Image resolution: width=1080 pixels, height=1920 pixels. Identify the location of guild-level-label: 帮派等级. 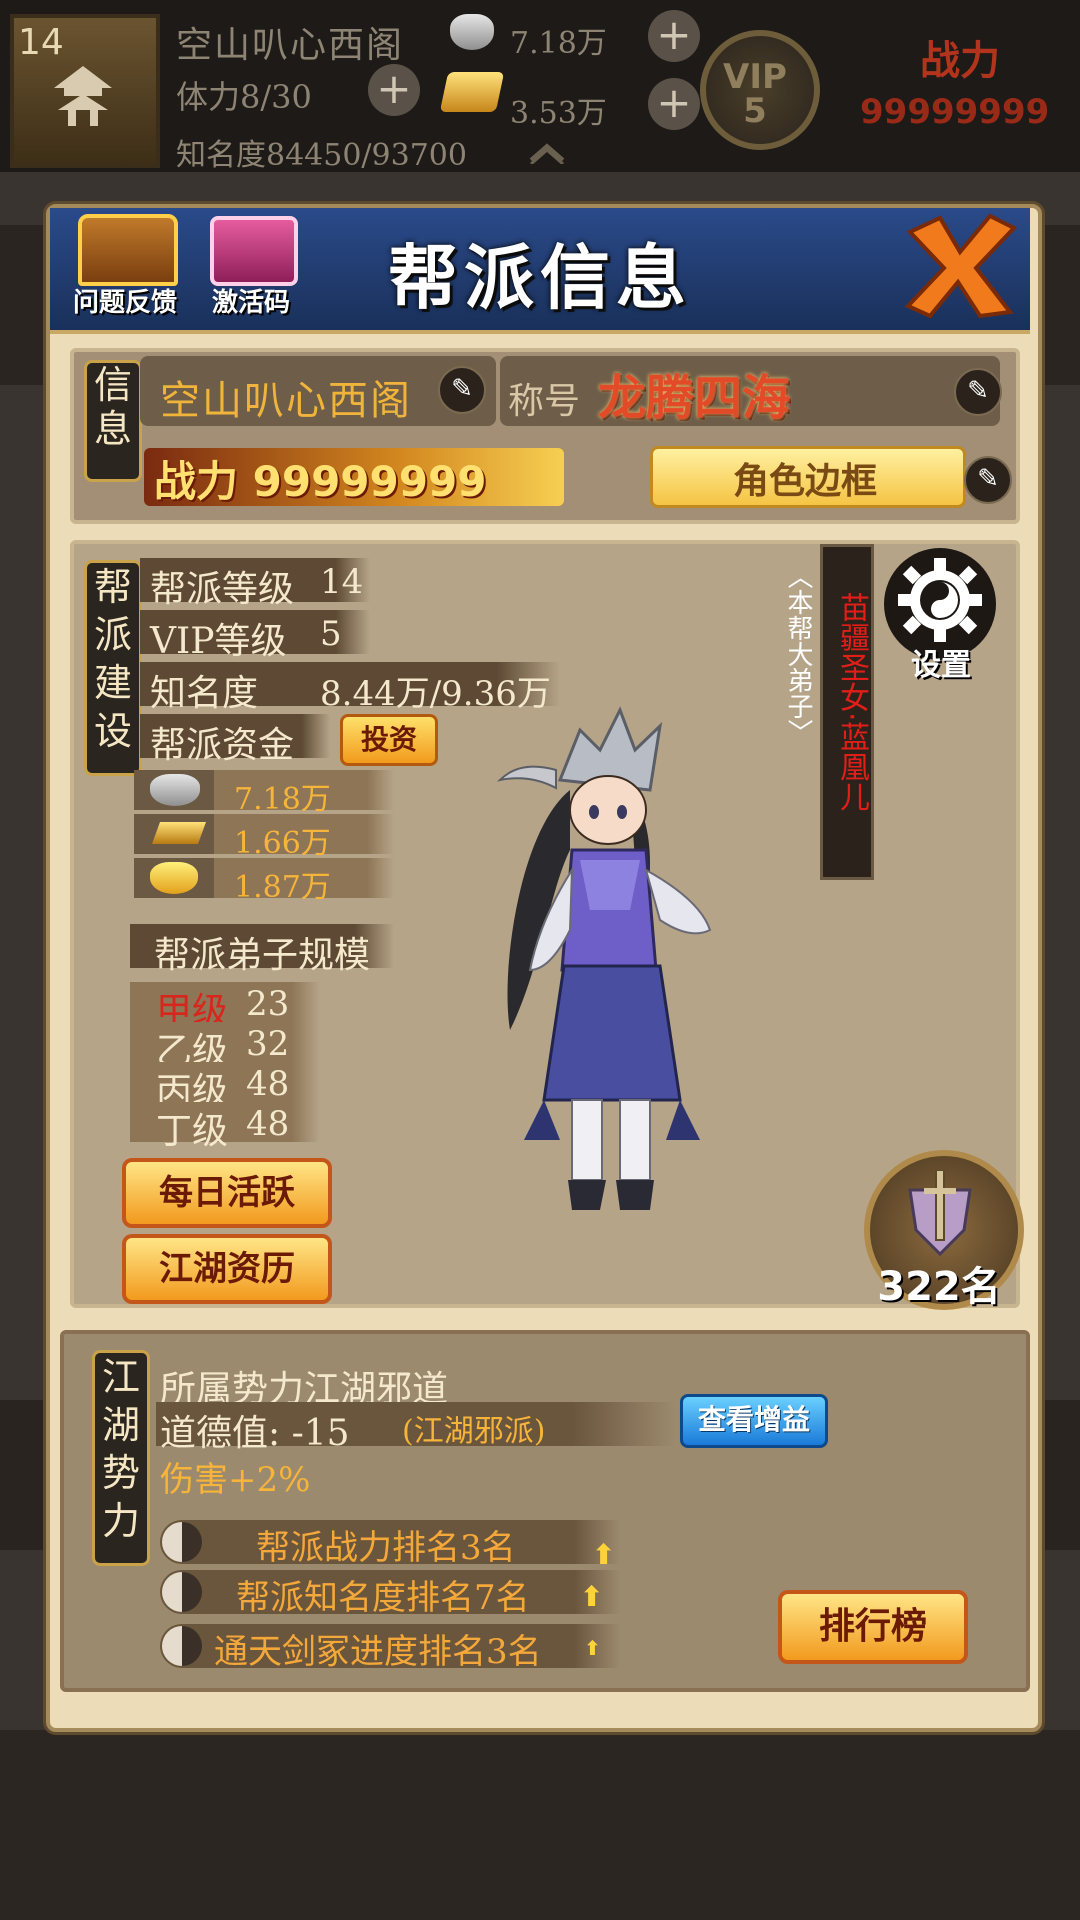
(222, 589).